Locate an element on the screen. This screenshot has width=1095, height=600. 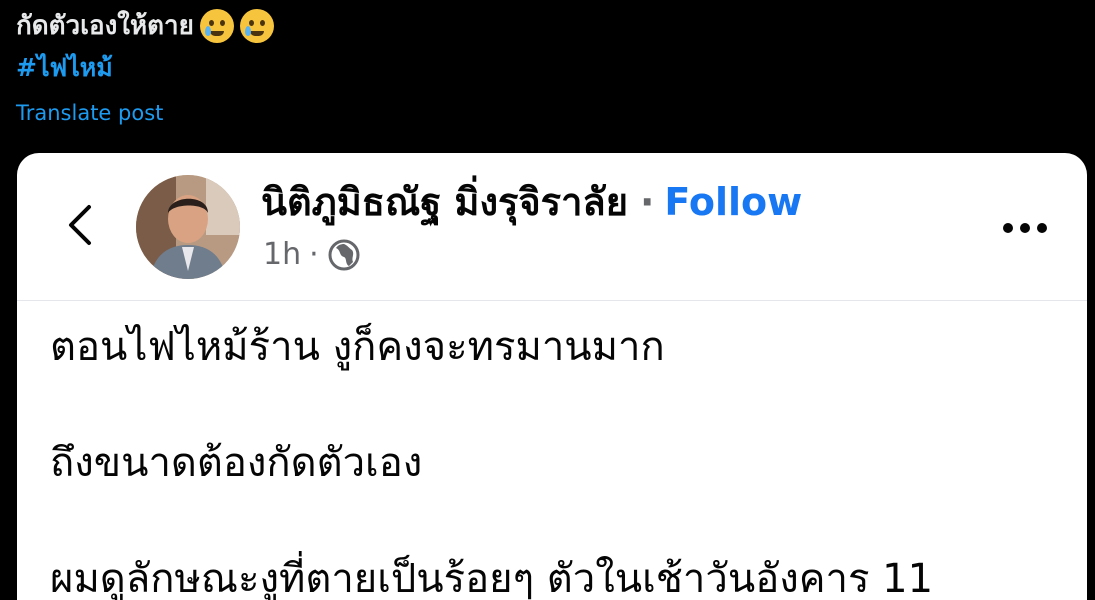
hashtag-link: #ไฟไหม้ is located at coordinates (64, 68).